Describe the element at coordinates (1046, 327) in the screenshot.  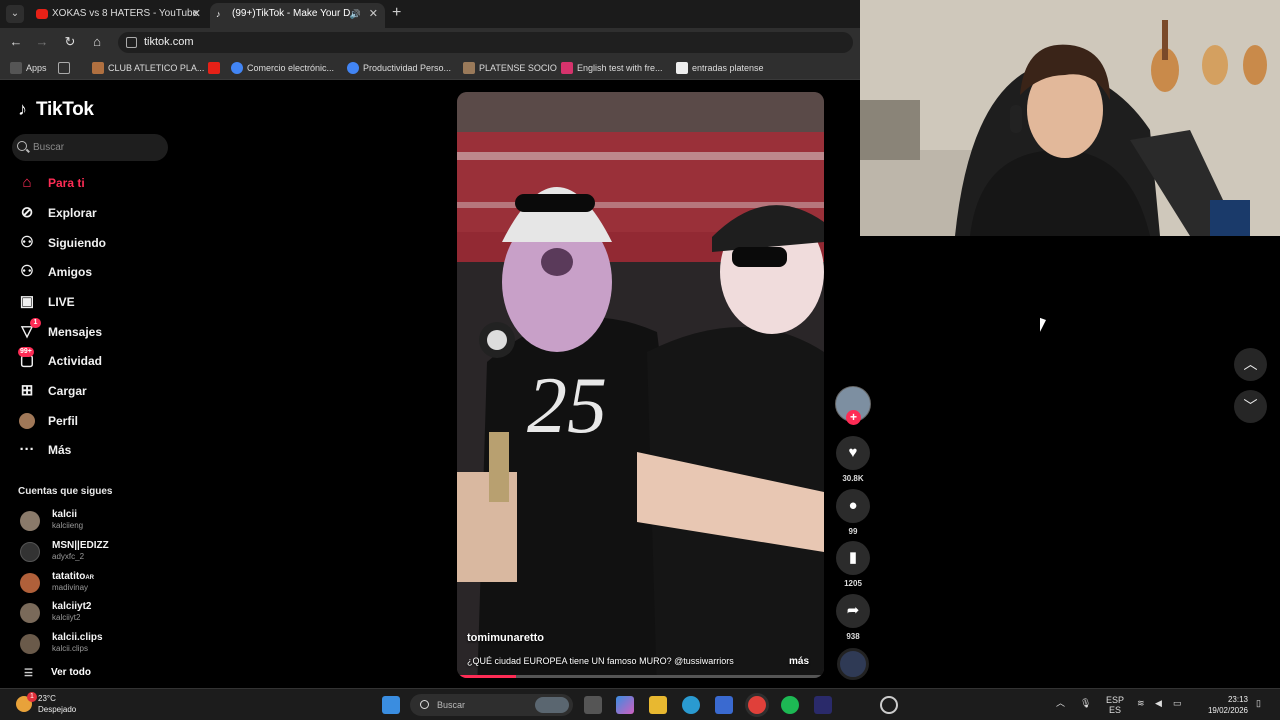
I see `mouse-cursor-icon` at that location.